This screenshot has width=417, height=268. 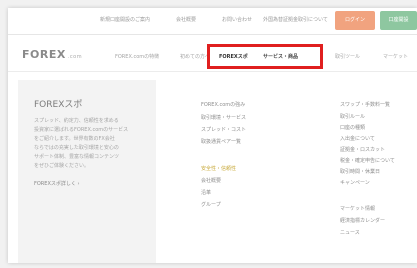 What do you see at coordinates (44, 54) in the screenshot?
I see `logo-text: FOREX` at bounding box center [44, 54].